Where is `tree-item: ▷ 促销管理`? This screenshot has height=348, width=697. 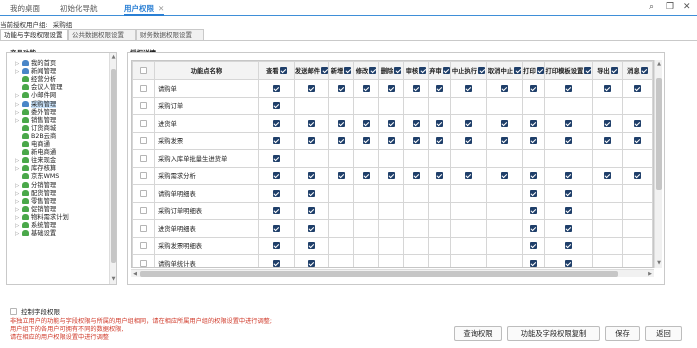 tree-item: ▷ 促销管理 is located at coordinates (35, 209).